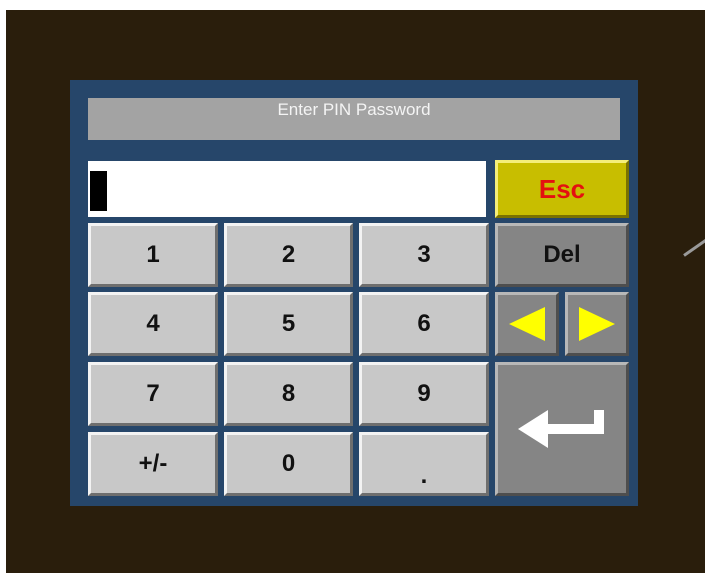 The image size is (705, 573). I want to click on cable-decoration, so click(694, 244).